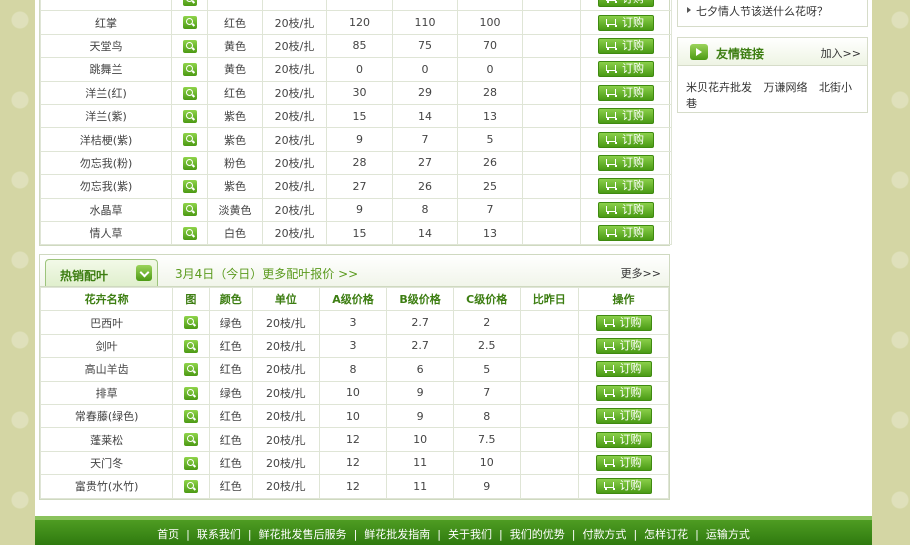 This screenshot has height=545, width=910. I want to click on flower-name-link: 天堂鸟, so click(106, 46).